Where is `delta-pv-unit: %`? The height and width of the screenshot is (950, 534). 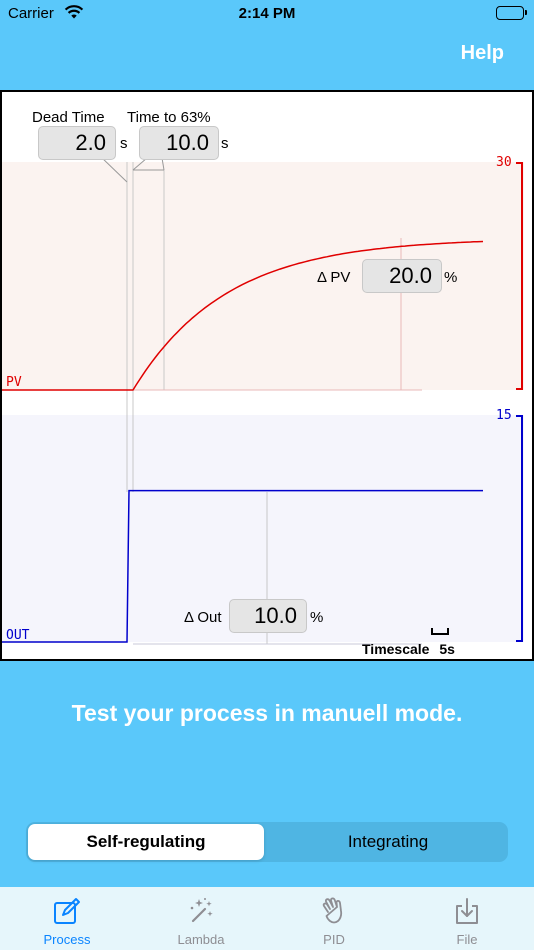 delta-pv-unit: % is located at coordinates (451, 277).